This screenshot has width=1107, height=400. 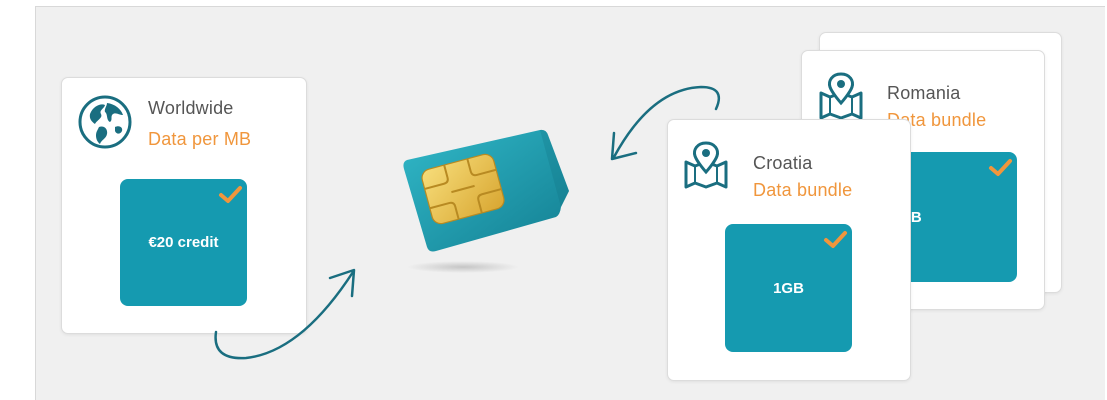 I want to click on croatia-subtitle: Data bundle, so click(x=803, y=190).